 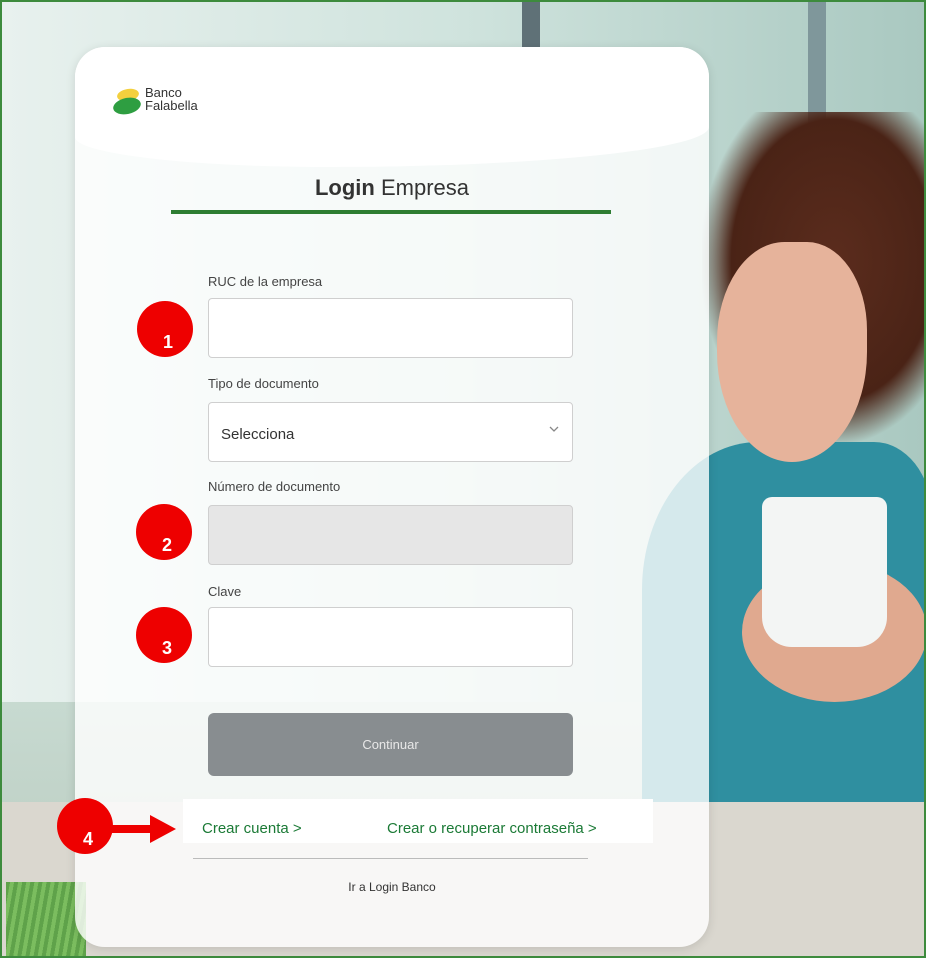 I want to click on document-number-label: Número de documento, so click(x=274, y=486).